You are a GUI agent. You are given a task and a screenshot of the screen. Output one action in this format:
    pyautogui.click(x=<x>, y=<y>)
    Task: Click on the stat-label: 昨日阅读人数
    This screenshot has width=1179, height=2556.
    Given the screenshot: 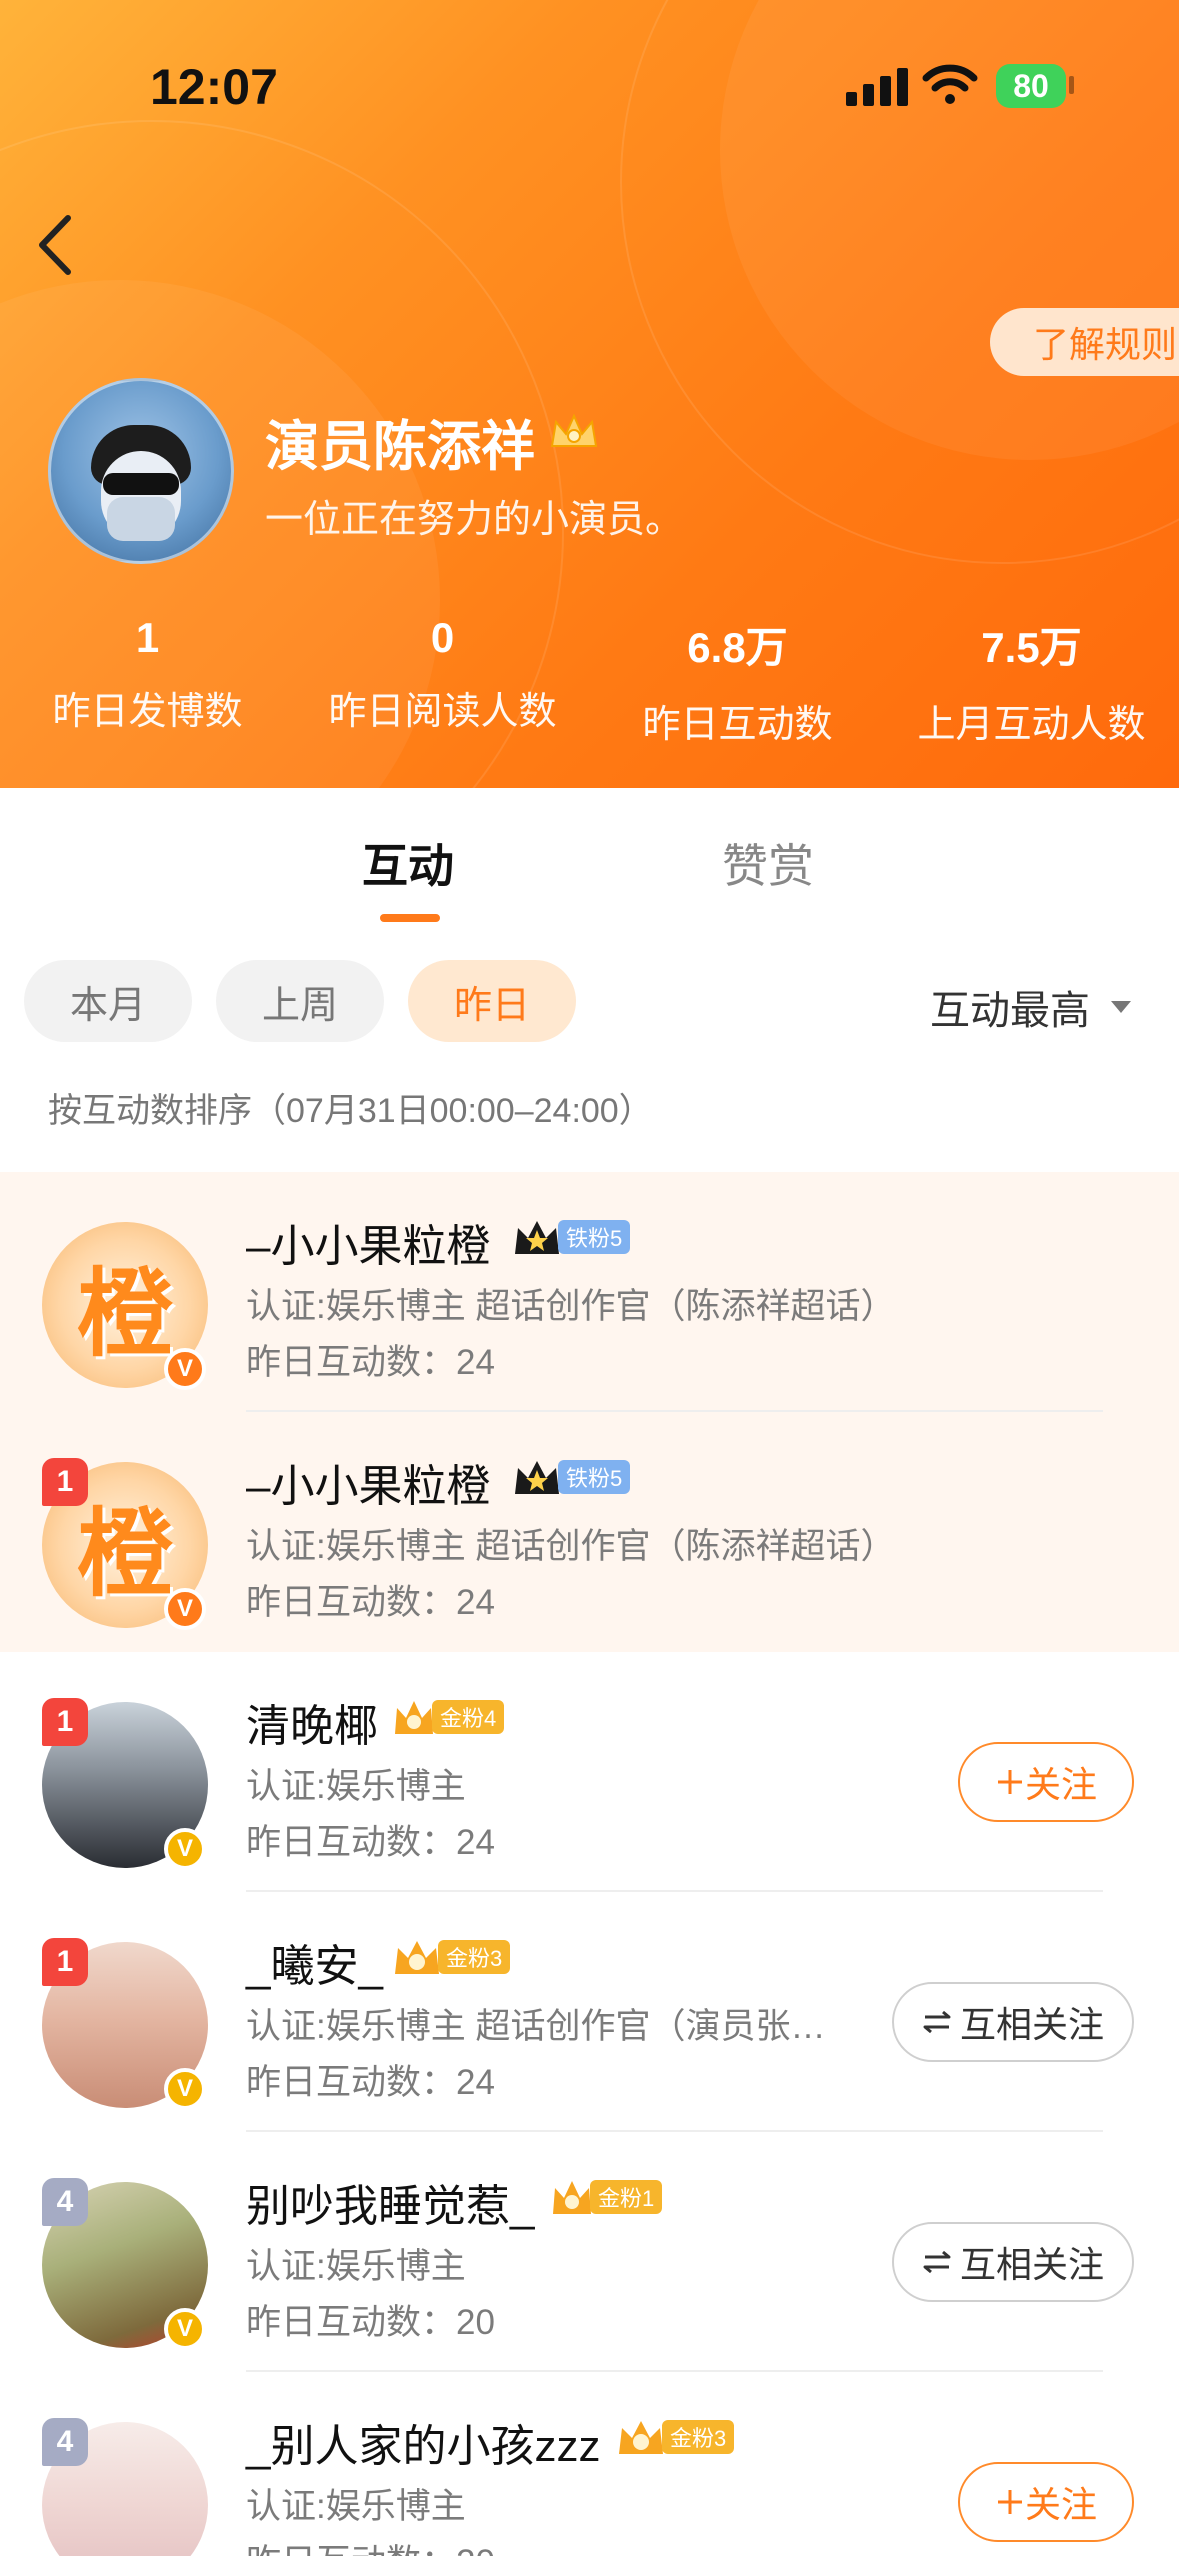 What is the action you would take?
    pyautogui.click(x=442, y=712)
    